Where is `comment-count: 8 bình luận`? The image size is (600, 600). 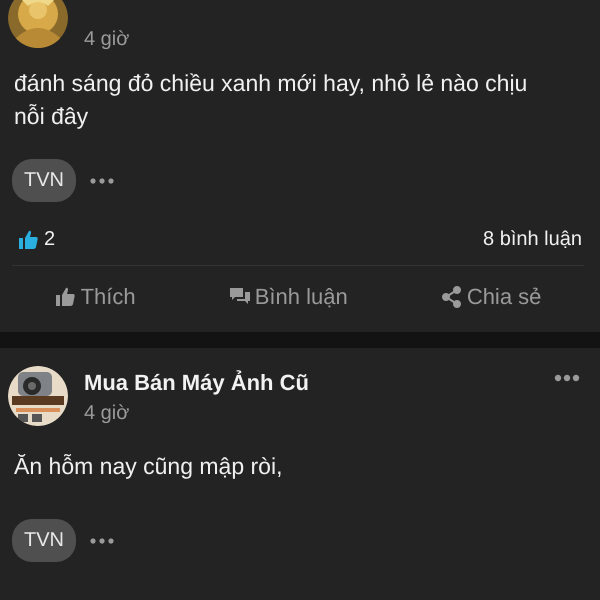 comment-count: 8 bình luận is located at coordinates (532, 239).